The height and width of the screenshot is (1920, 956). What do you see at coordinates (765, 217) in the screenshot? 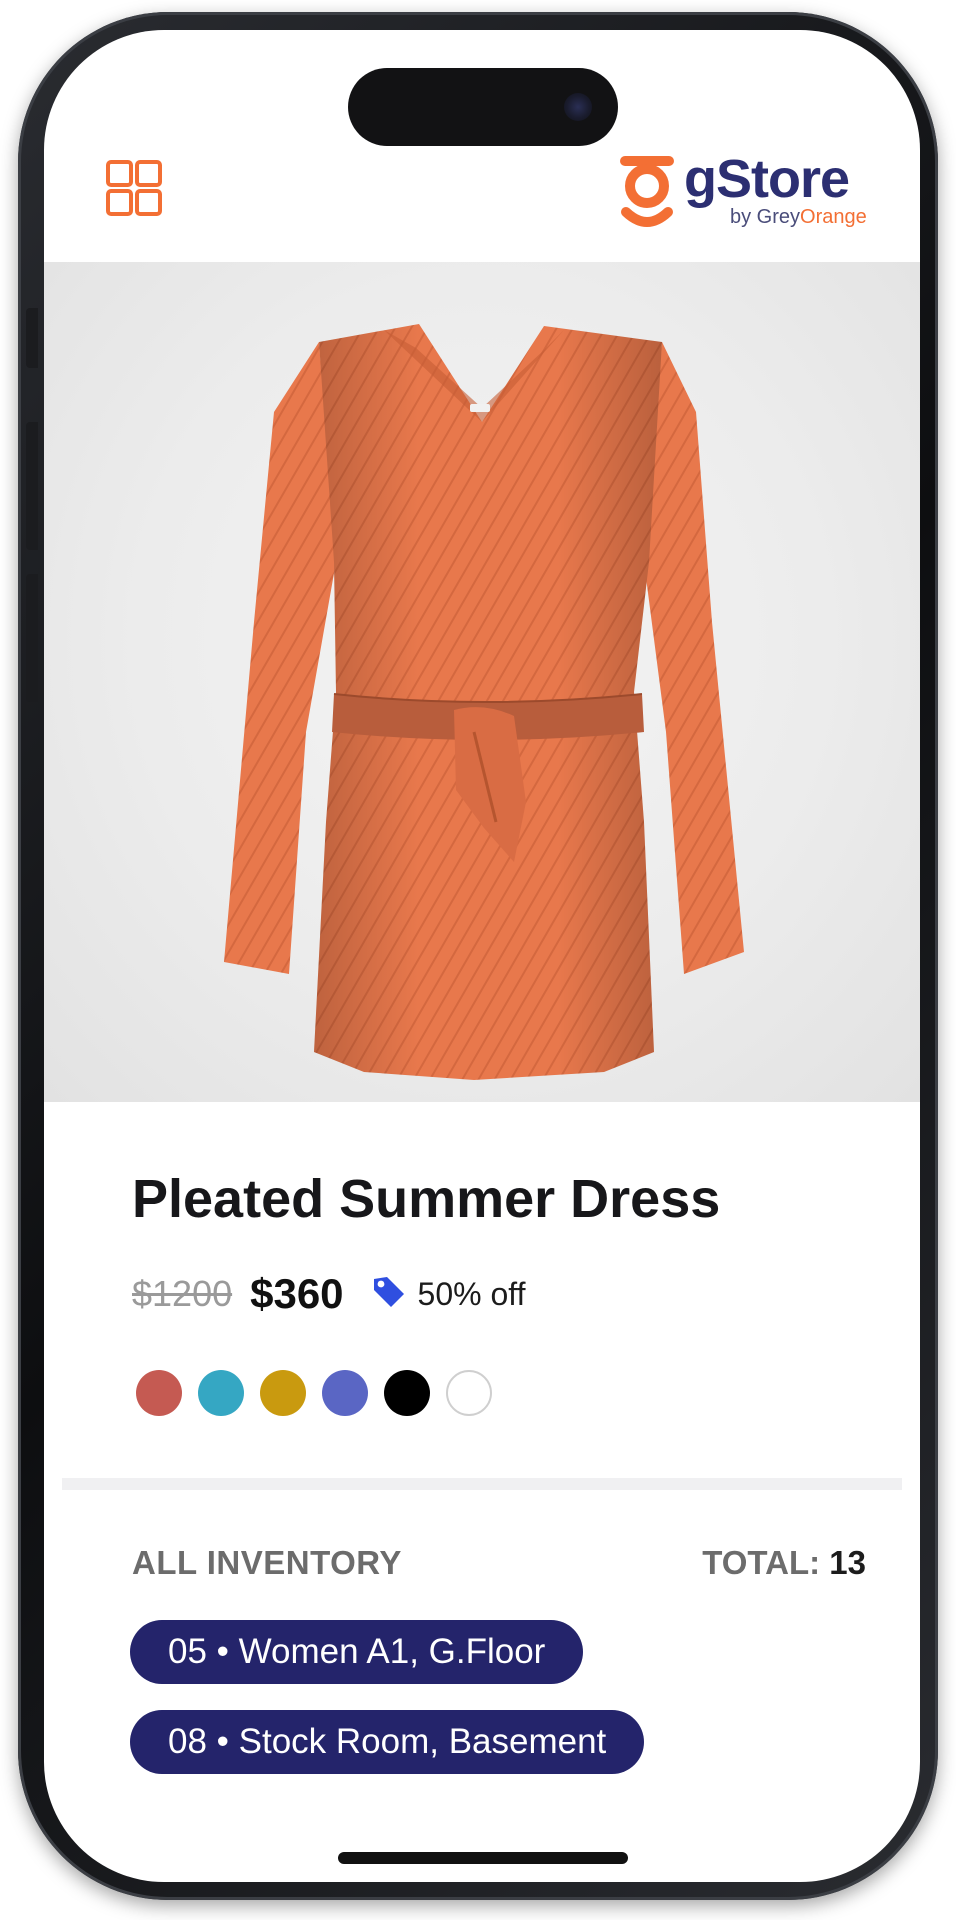
I see `logo-sub-prefix: by Grey` at bounding box center [765, 217].